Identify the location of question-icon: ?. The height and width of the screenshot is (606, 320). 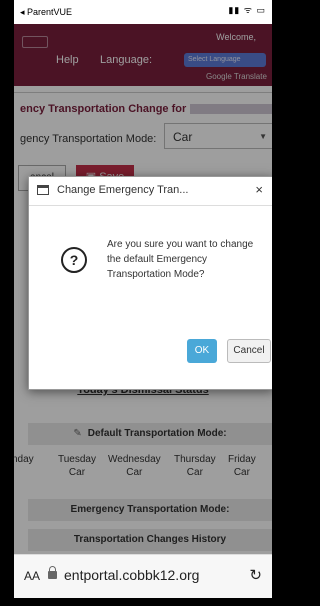
(74, 260).